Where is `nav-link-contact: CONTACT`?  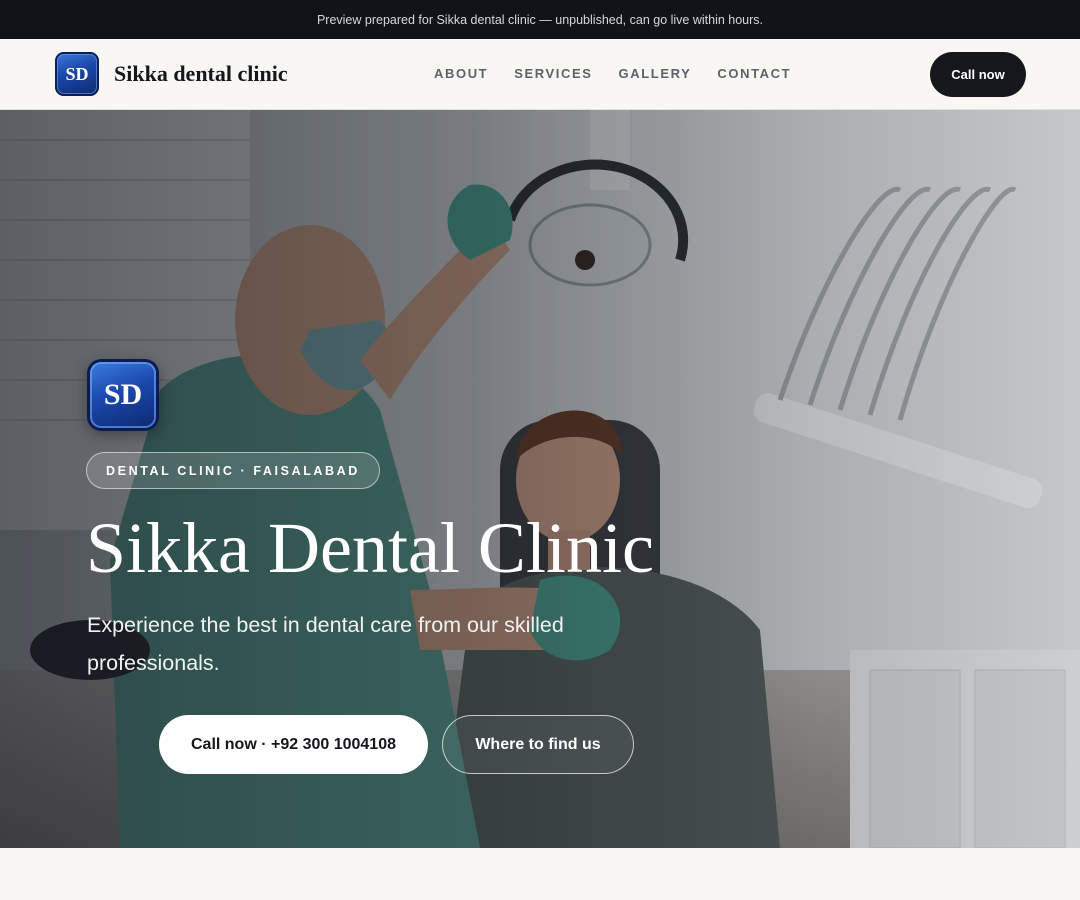
nav-link-contact: CONTACT is located at coordinates (754, 73).